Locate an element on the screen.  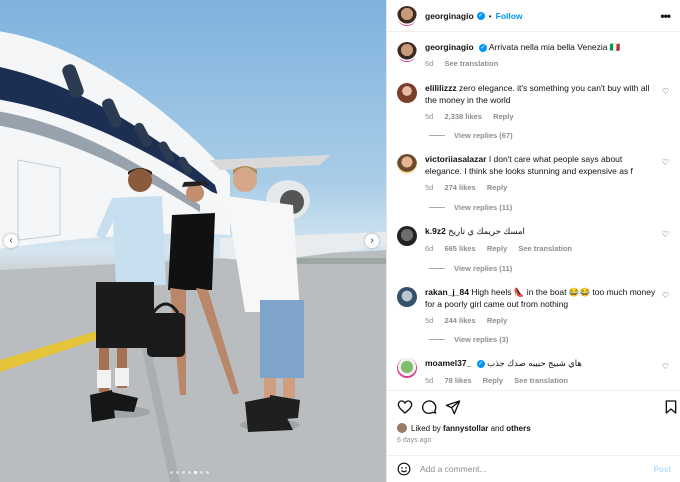
carousel-dot-active is located at coordinates (195, 472).